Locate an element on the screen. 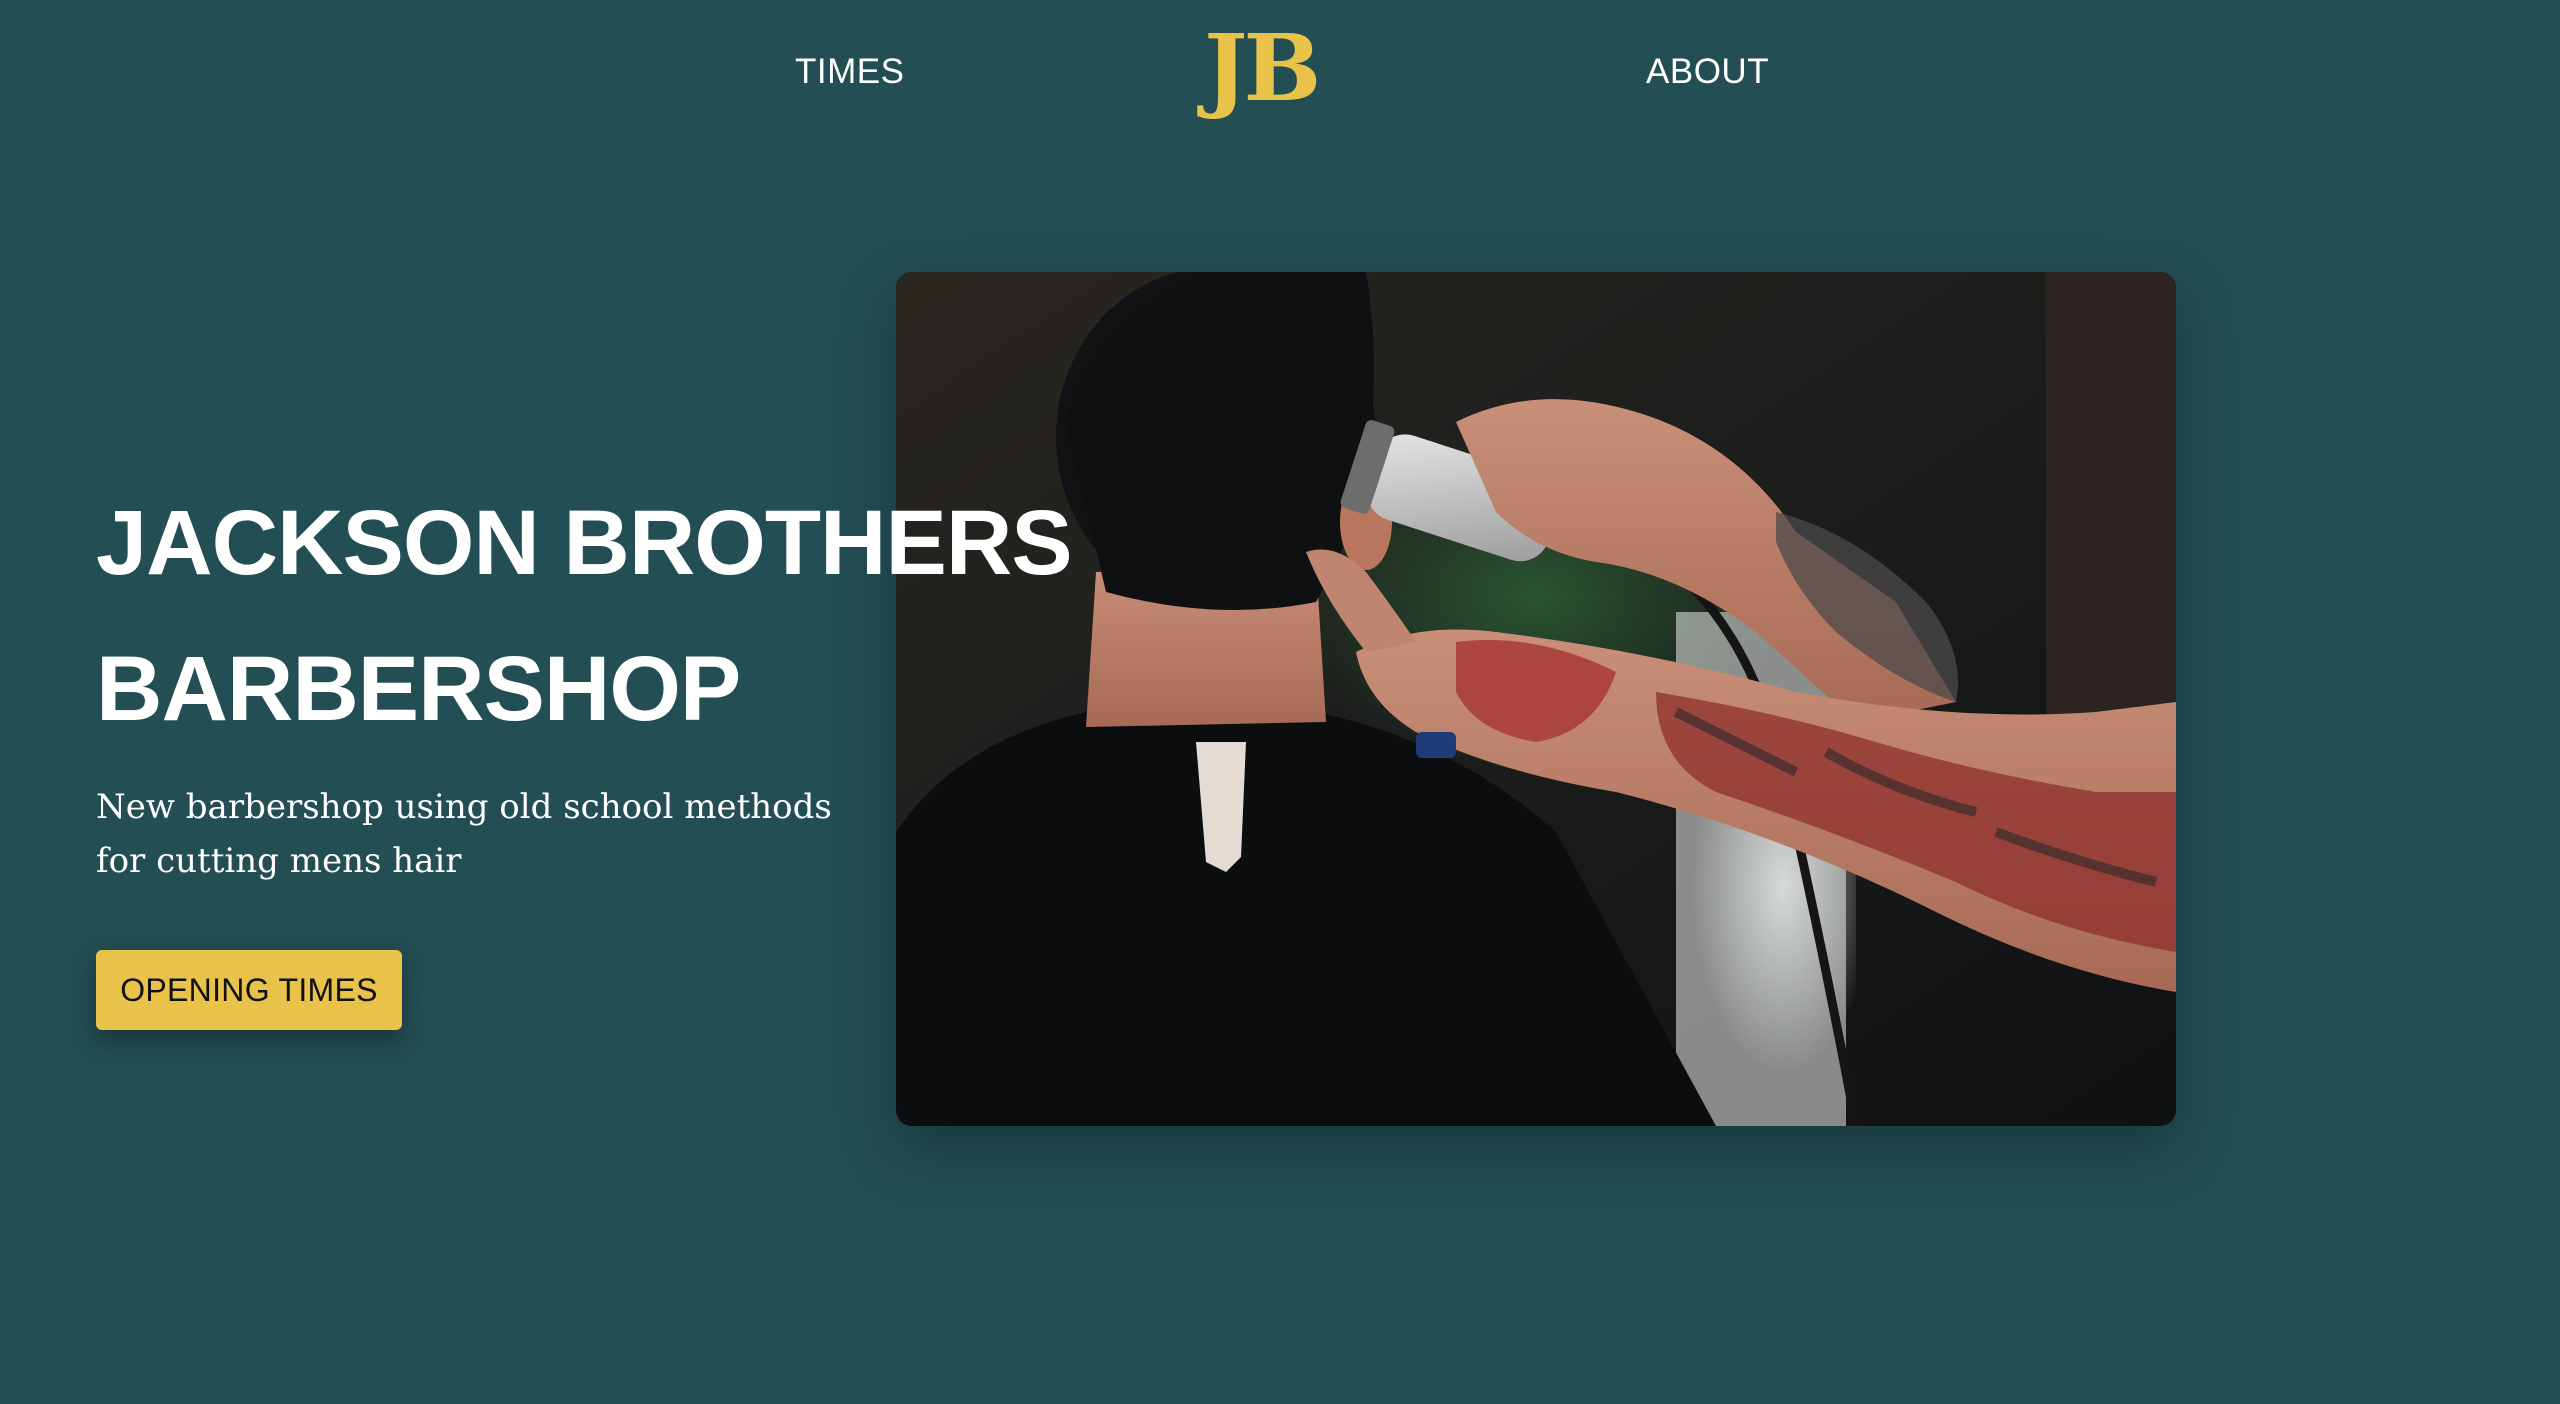 This screenshot has width=2560, height=1404. nav-link-about: ABOUT is located at coordinates (1707, 72).